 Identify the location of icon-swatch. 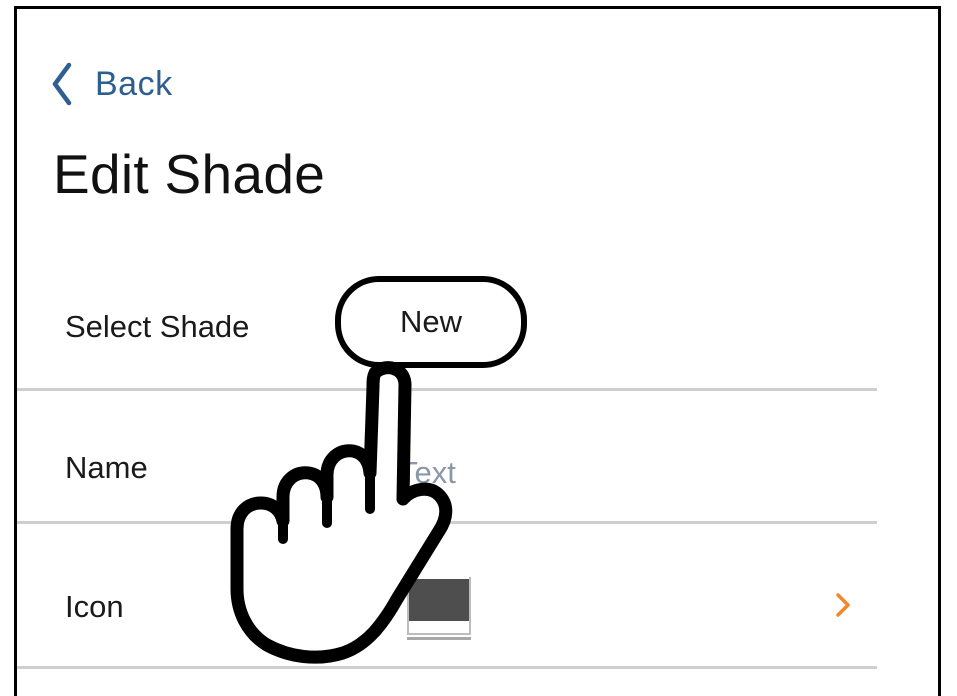
(439, 610).